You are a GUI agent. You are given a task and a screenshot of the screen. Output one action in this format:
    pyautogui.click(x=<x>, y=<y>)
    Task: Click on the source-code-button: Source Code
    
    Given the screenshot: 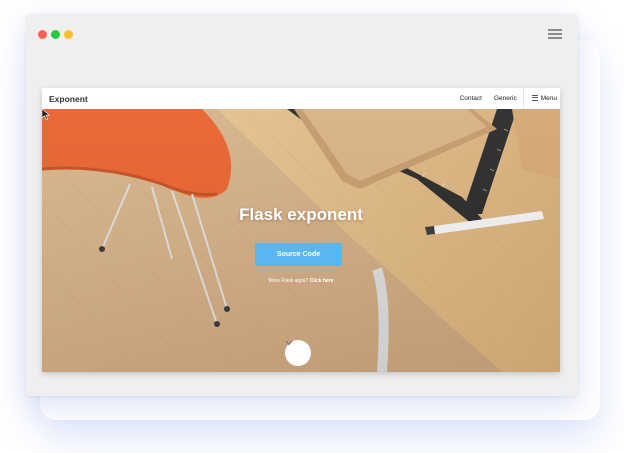 What is the action you would take?
    pyautogui.click(x=298, y=254)
    